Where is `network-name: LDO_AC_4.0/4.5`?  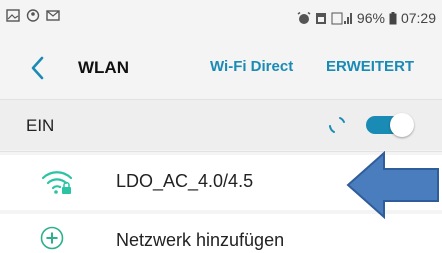 network-name: LDO_AC_4.0/4.5 is located at coordinates (185, 181).